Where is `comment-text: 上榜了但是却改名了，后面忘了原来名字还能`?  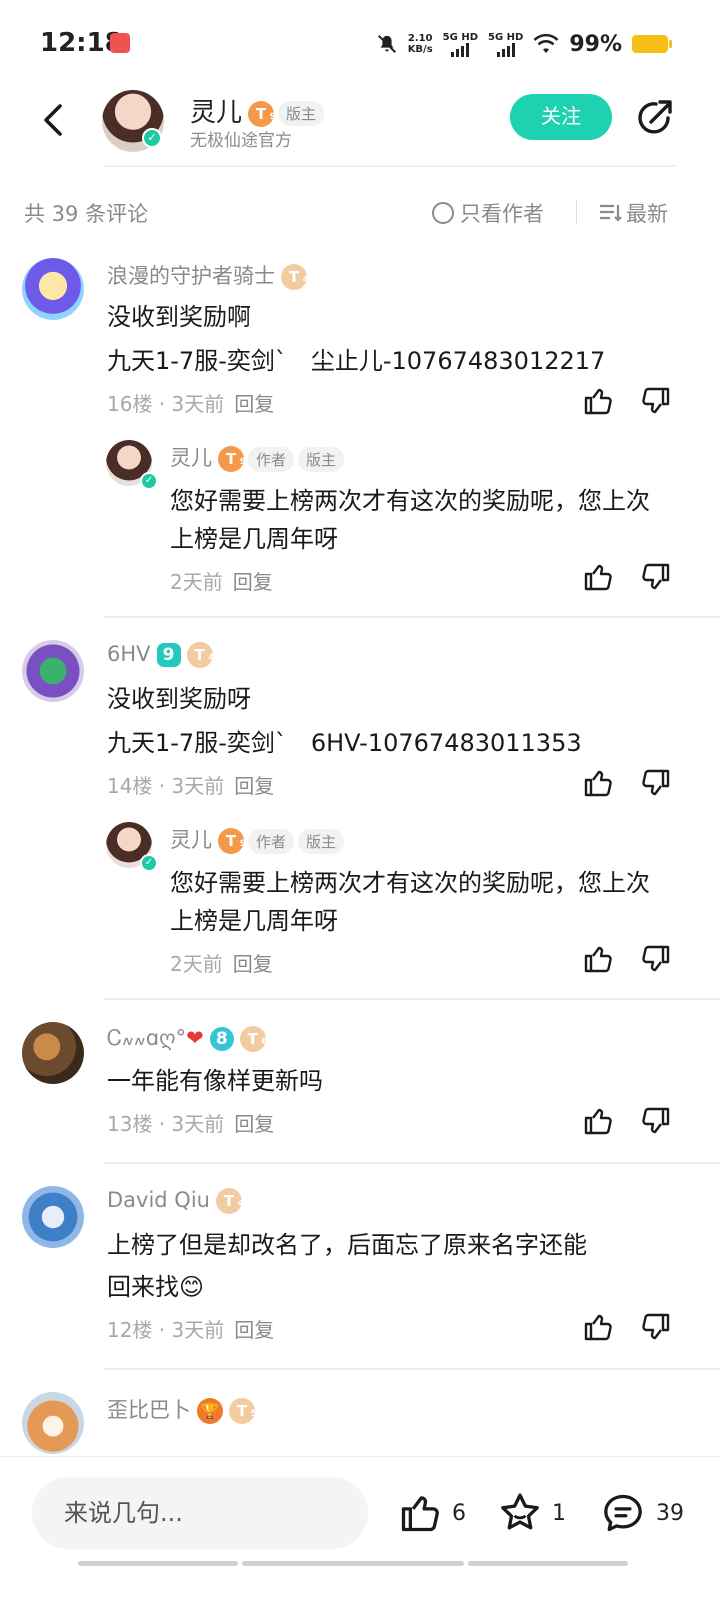
comment-text: 上榜了但是却改名了，后面忘了原来名字还能 is located at coordinates (347, 1245).